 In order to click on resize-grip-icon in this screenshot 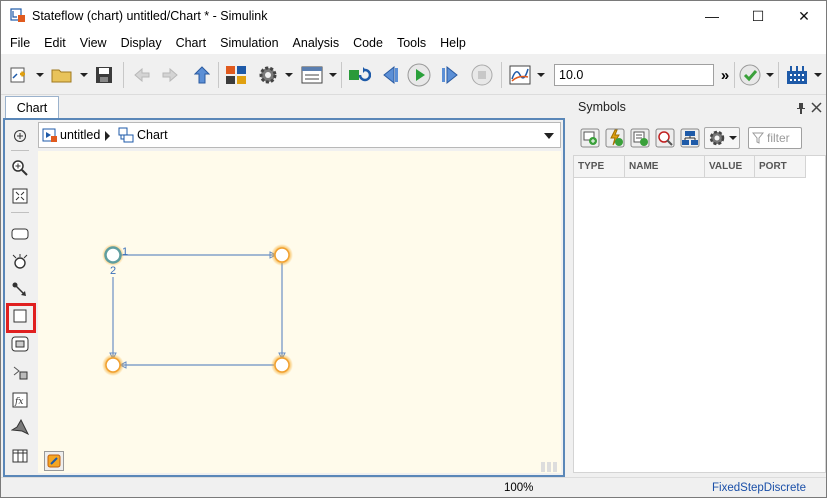, I will do `click(550, 467)`.